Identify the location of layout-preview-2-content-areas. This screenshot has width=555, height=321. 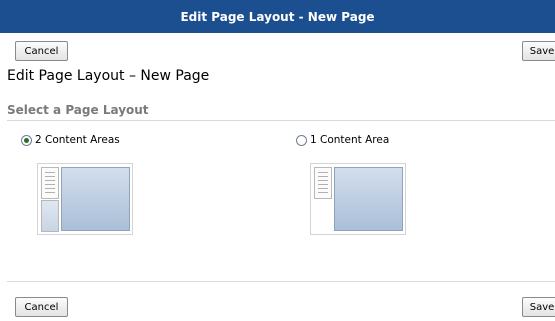
(85, 199).